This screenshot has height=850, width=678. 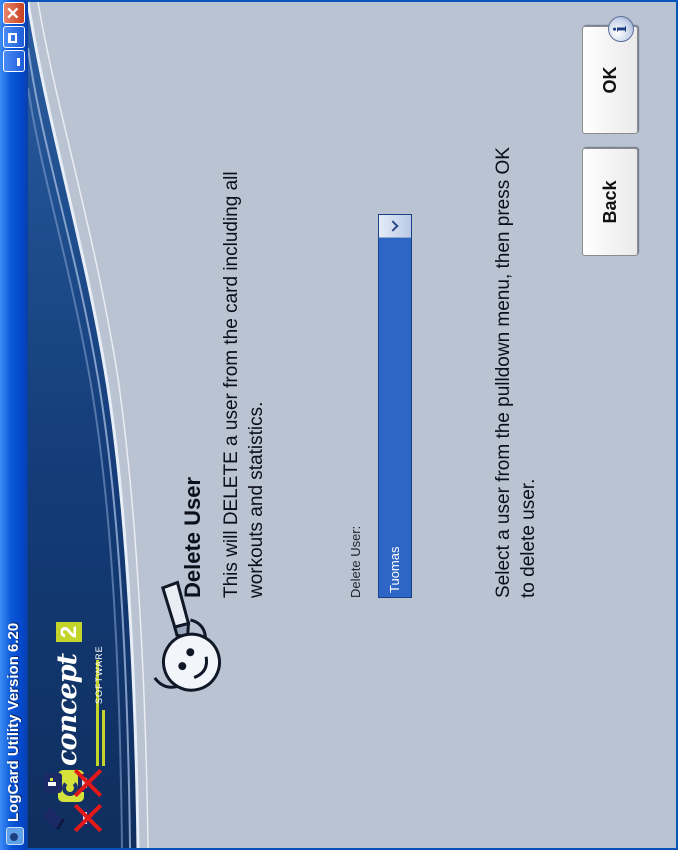 I want to click on brand-name: concept, so click(x=67, y=709).